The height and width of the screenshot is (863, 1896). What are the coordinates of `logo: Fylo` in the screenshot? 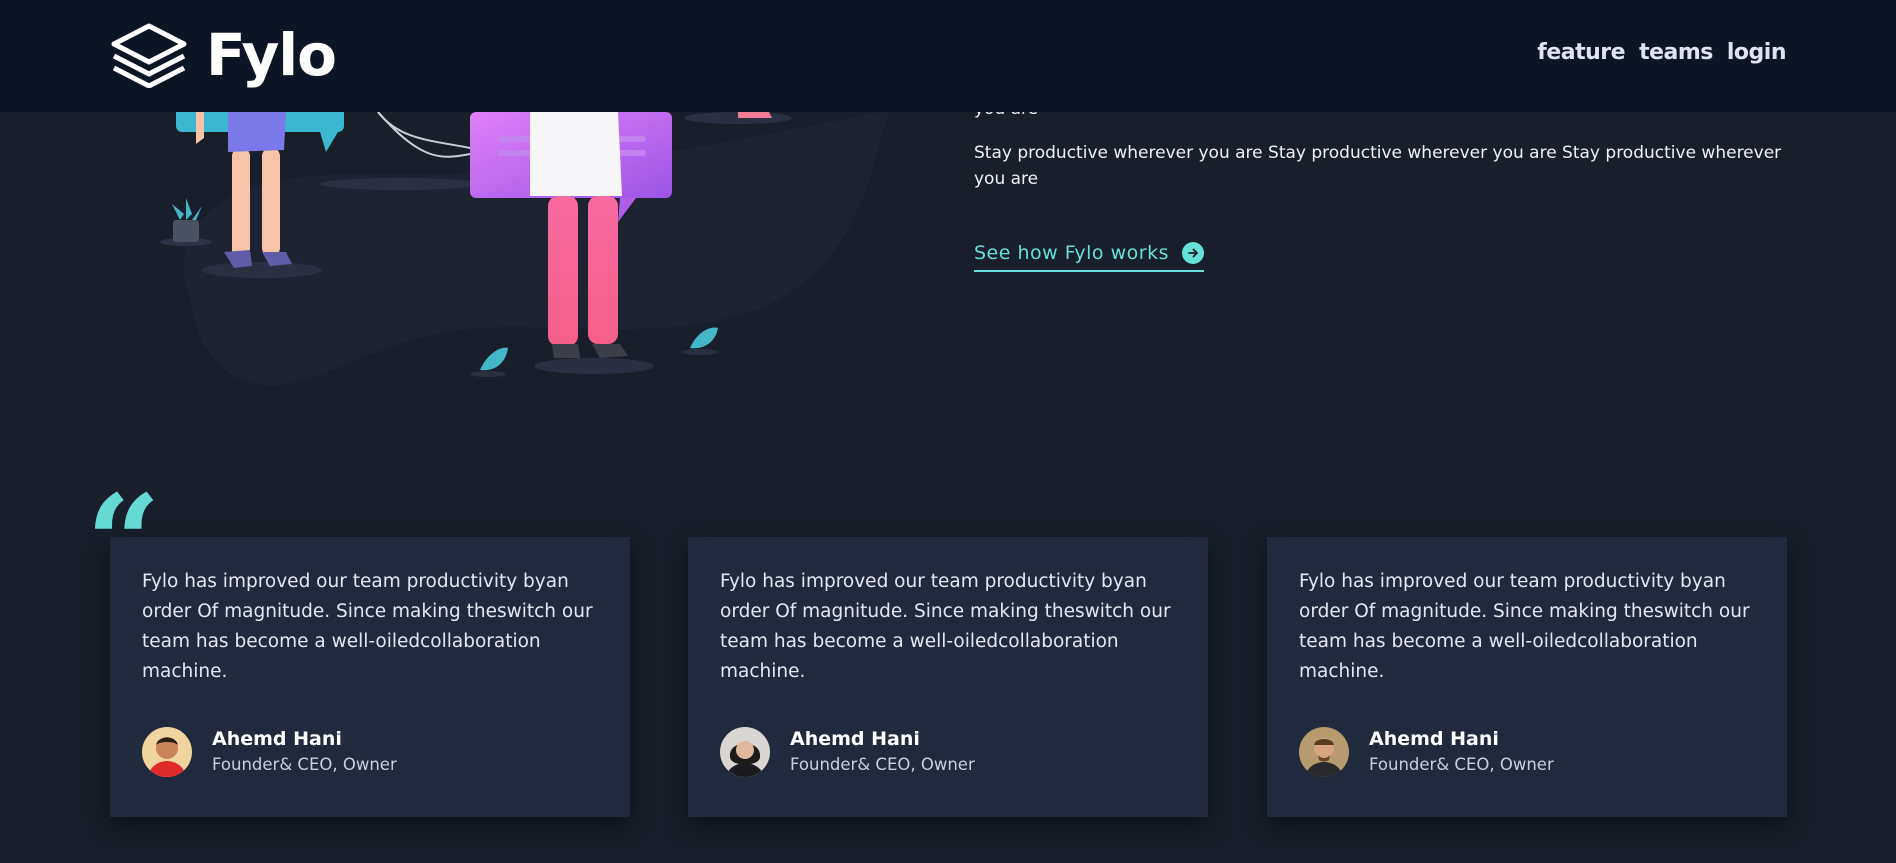 It's located at (223, 55).